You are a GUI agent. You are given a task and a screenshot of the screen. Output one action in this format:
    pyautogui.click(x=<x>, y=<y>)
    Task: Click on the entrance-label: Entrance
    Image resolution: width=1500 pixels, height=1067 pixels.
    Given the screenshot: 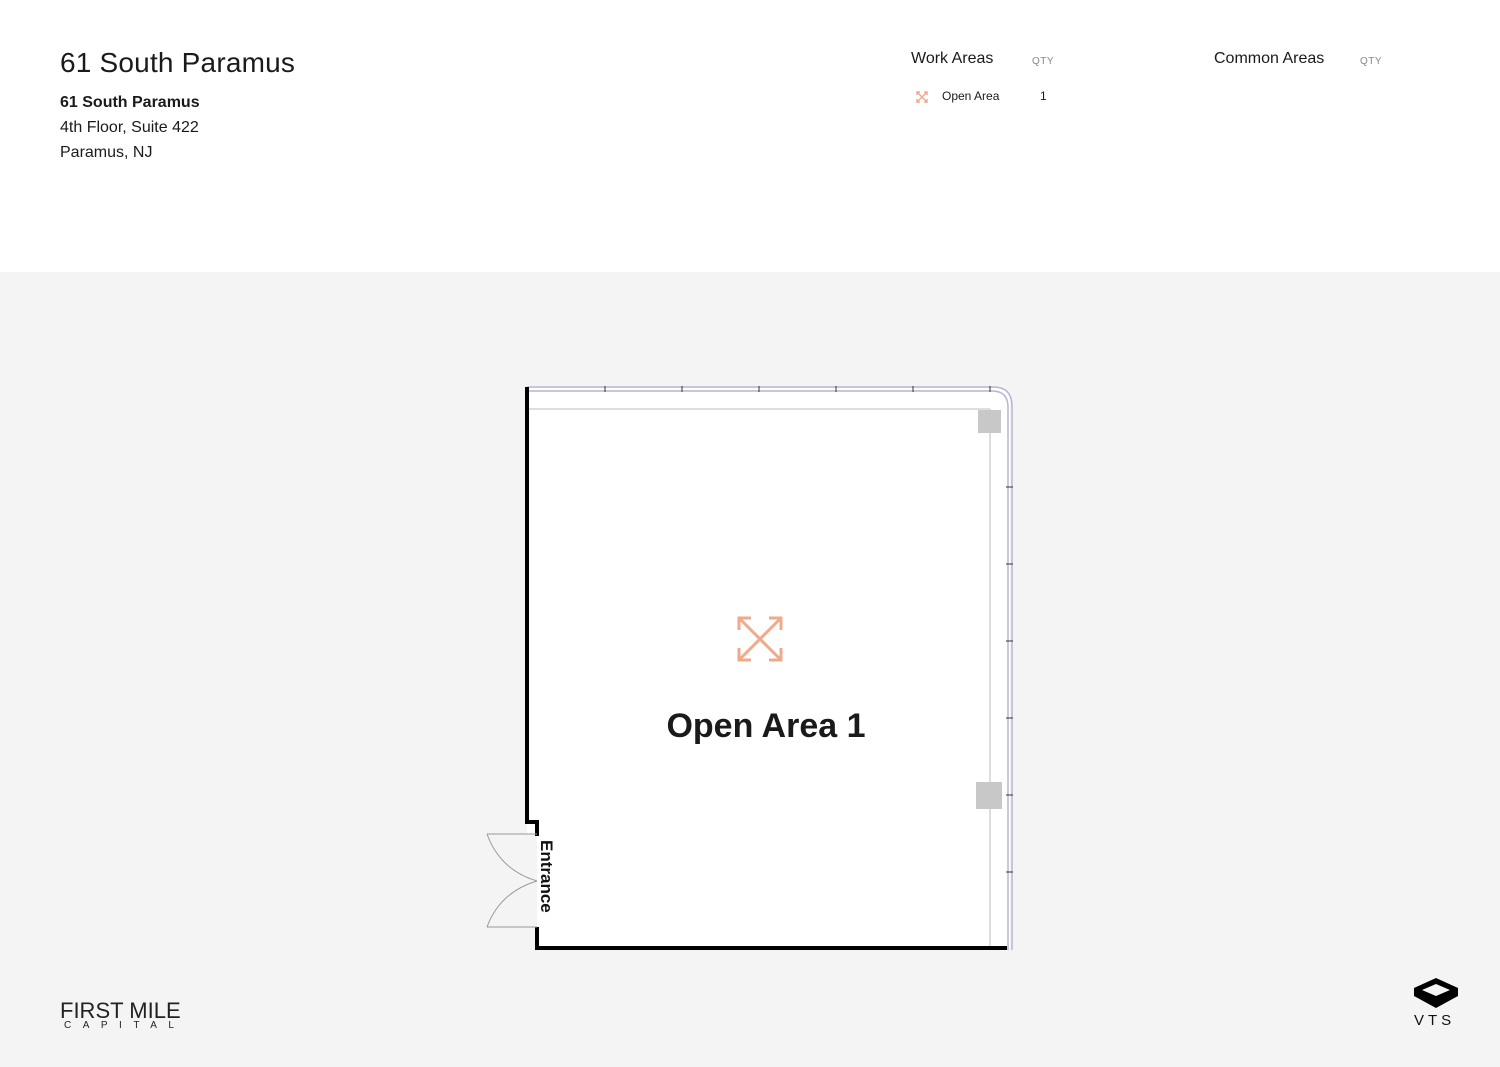 What is the action you would take?
    pyautogui.click(x=546, y=876)
    